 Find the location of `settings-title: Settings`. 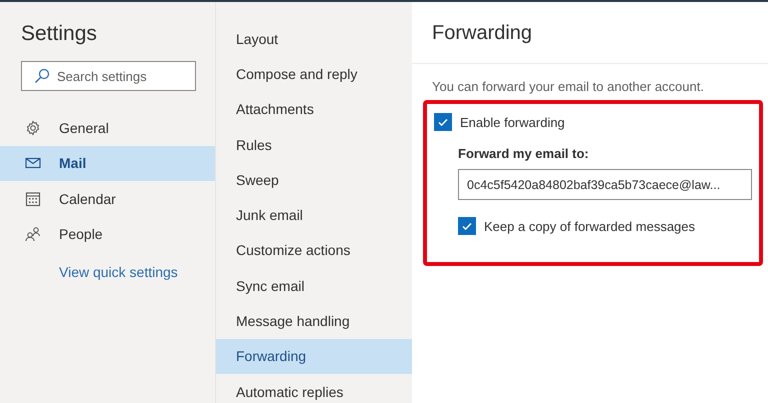

settings-title: Settings is located at coordinates (59, 34).